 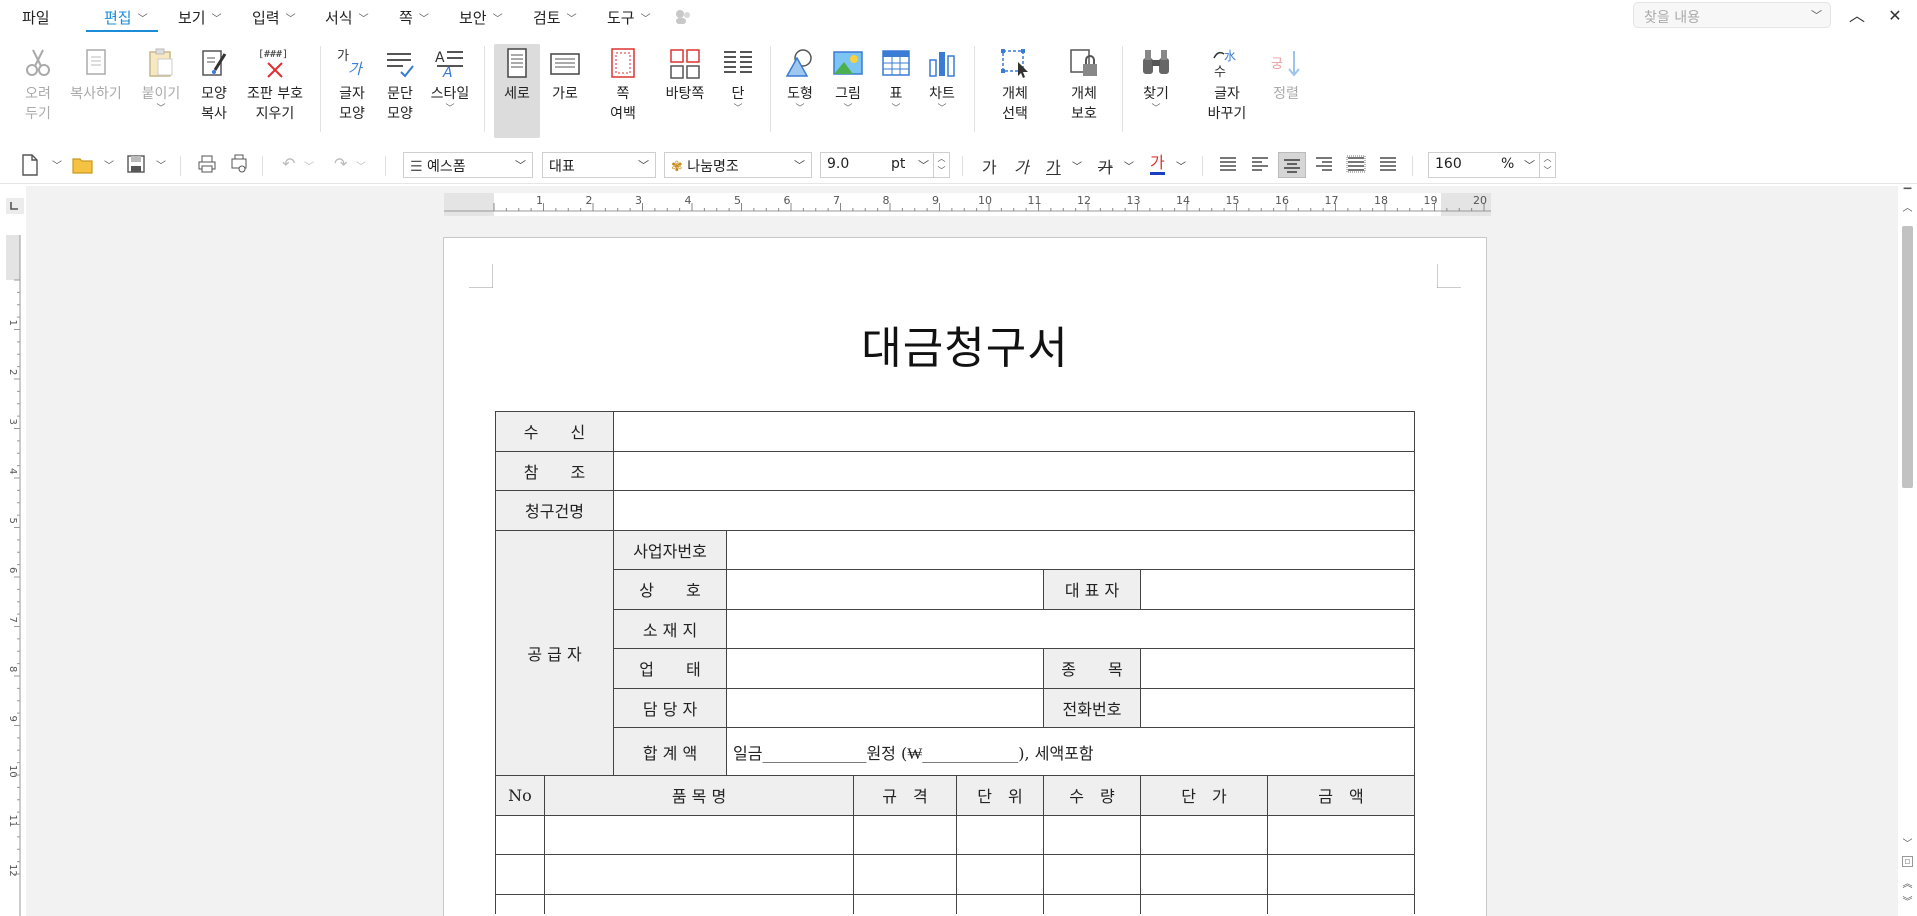 What do you see at coordinates (685, 92) in the screenshot?
I see `background-page-button: 바탕쪽` at bounding box center [685, 92].